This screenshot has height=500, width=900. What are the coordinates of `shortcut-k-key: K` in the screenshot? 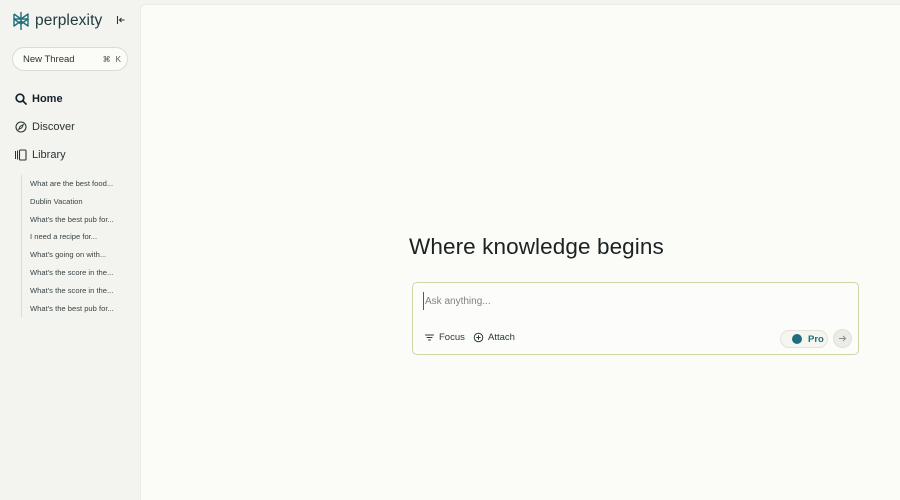 It's located at (118, 59).